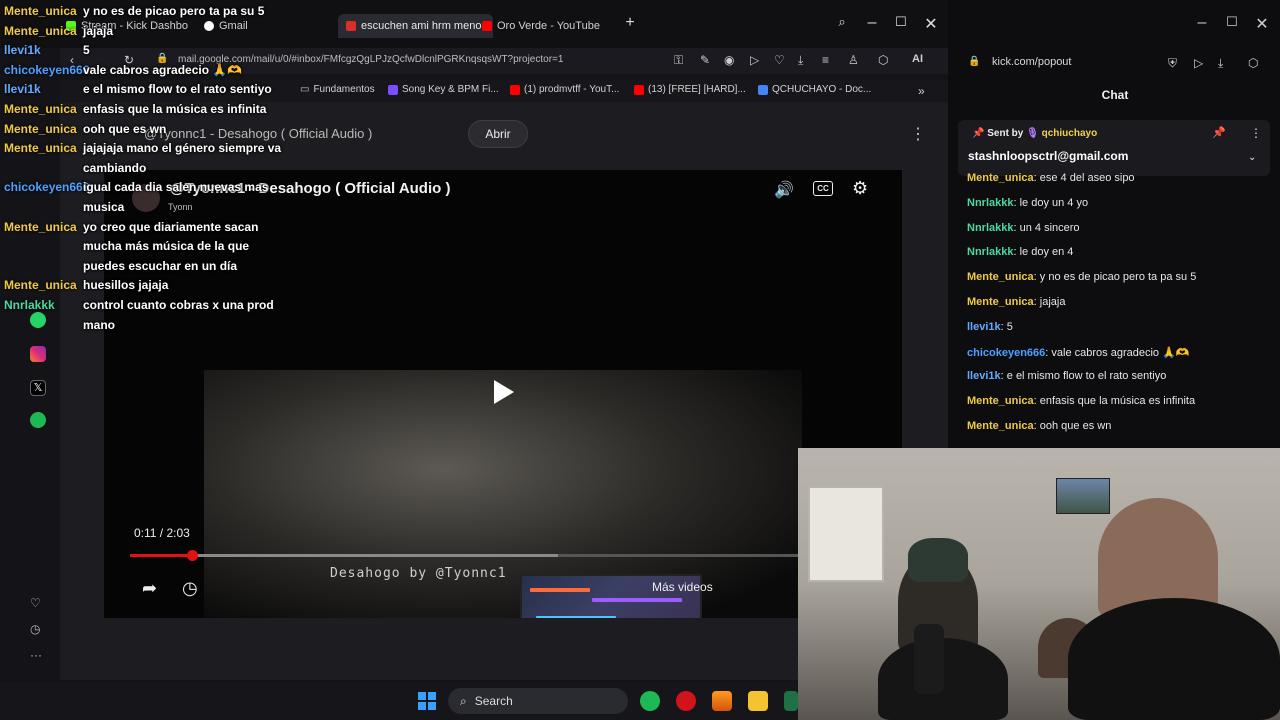  Describe the element at coordinates (538, 701) in the screenshot. I see `taskbar-search: ⌕ Search` at that location.